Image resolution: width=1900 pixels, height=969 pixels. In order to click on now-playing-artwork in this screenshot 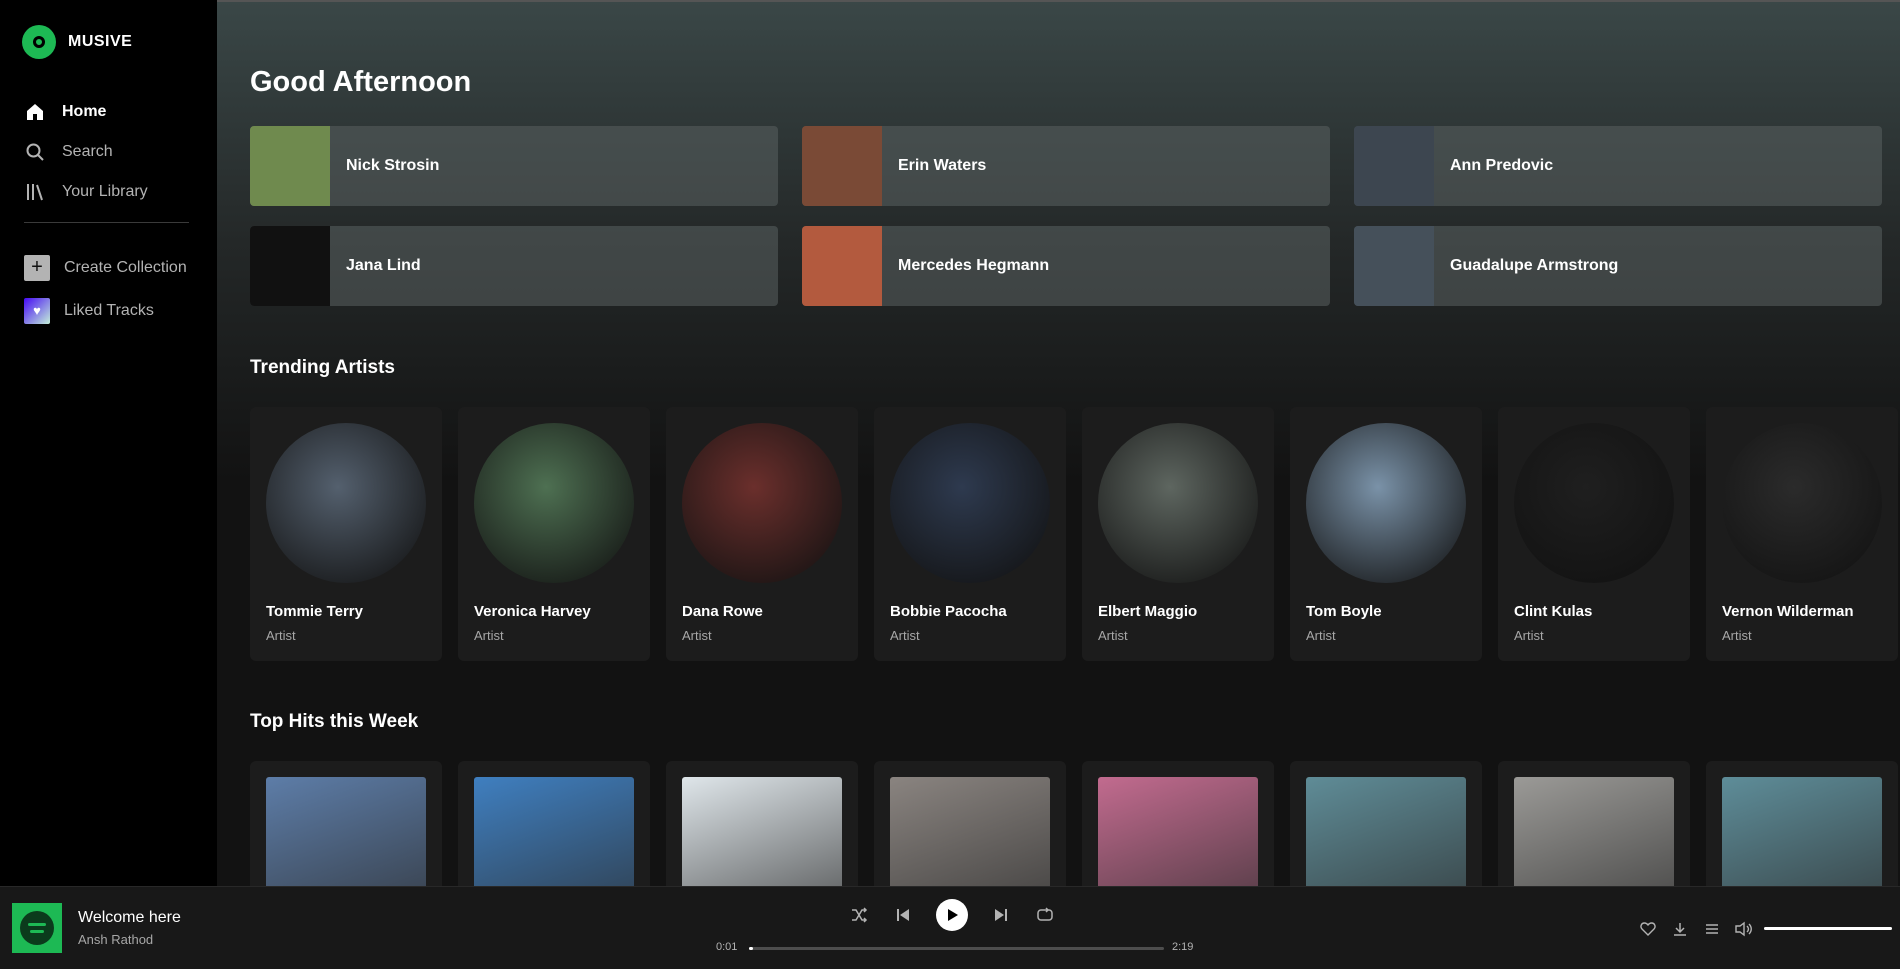, I will do `click(37, 928)`.